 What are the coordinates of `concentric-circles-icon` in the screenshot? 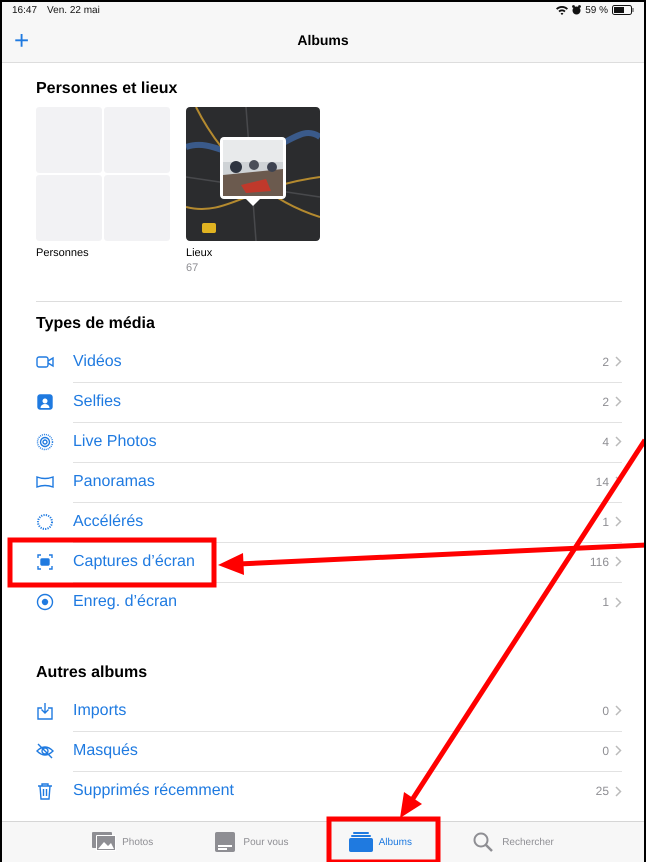 It's located at (45, 442).